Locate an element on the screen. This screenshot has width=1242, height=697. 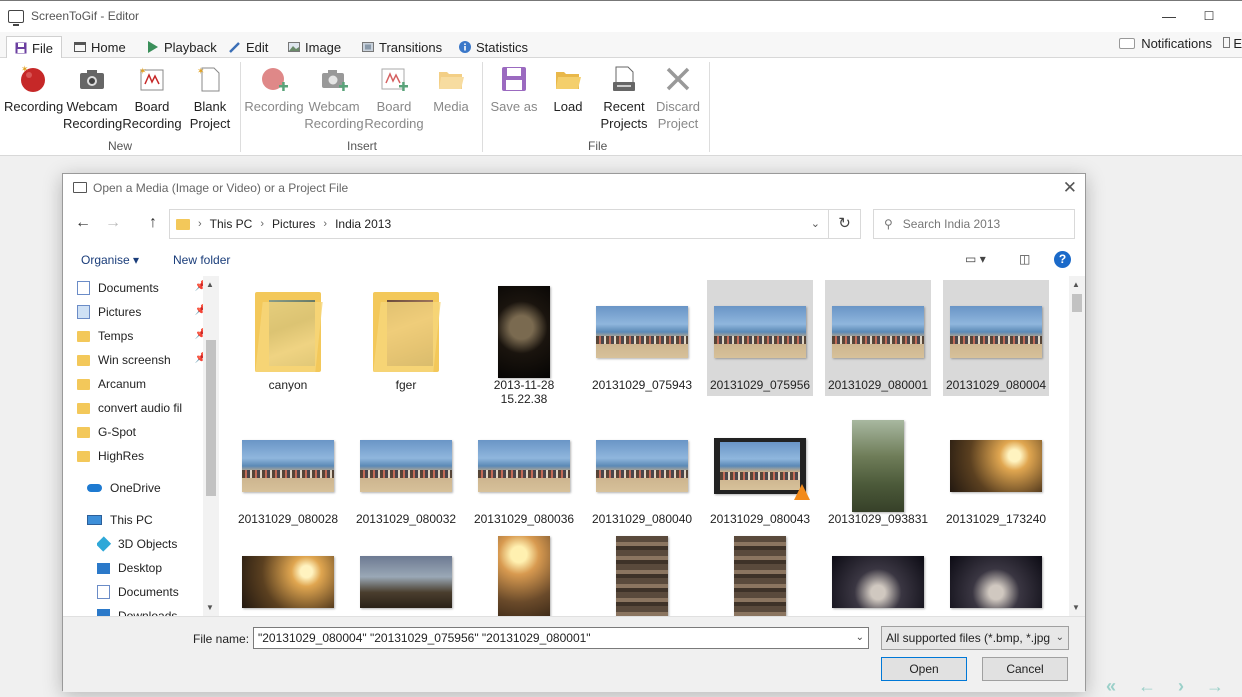
view-options-button: ▭ ▾ is located at coordinates (975, 259).